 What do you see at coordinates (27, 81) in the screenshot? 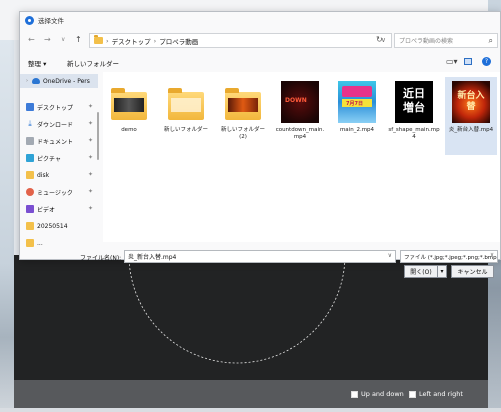
I see `expand-chevron-icon: ›` at bounding box center [27, 81].